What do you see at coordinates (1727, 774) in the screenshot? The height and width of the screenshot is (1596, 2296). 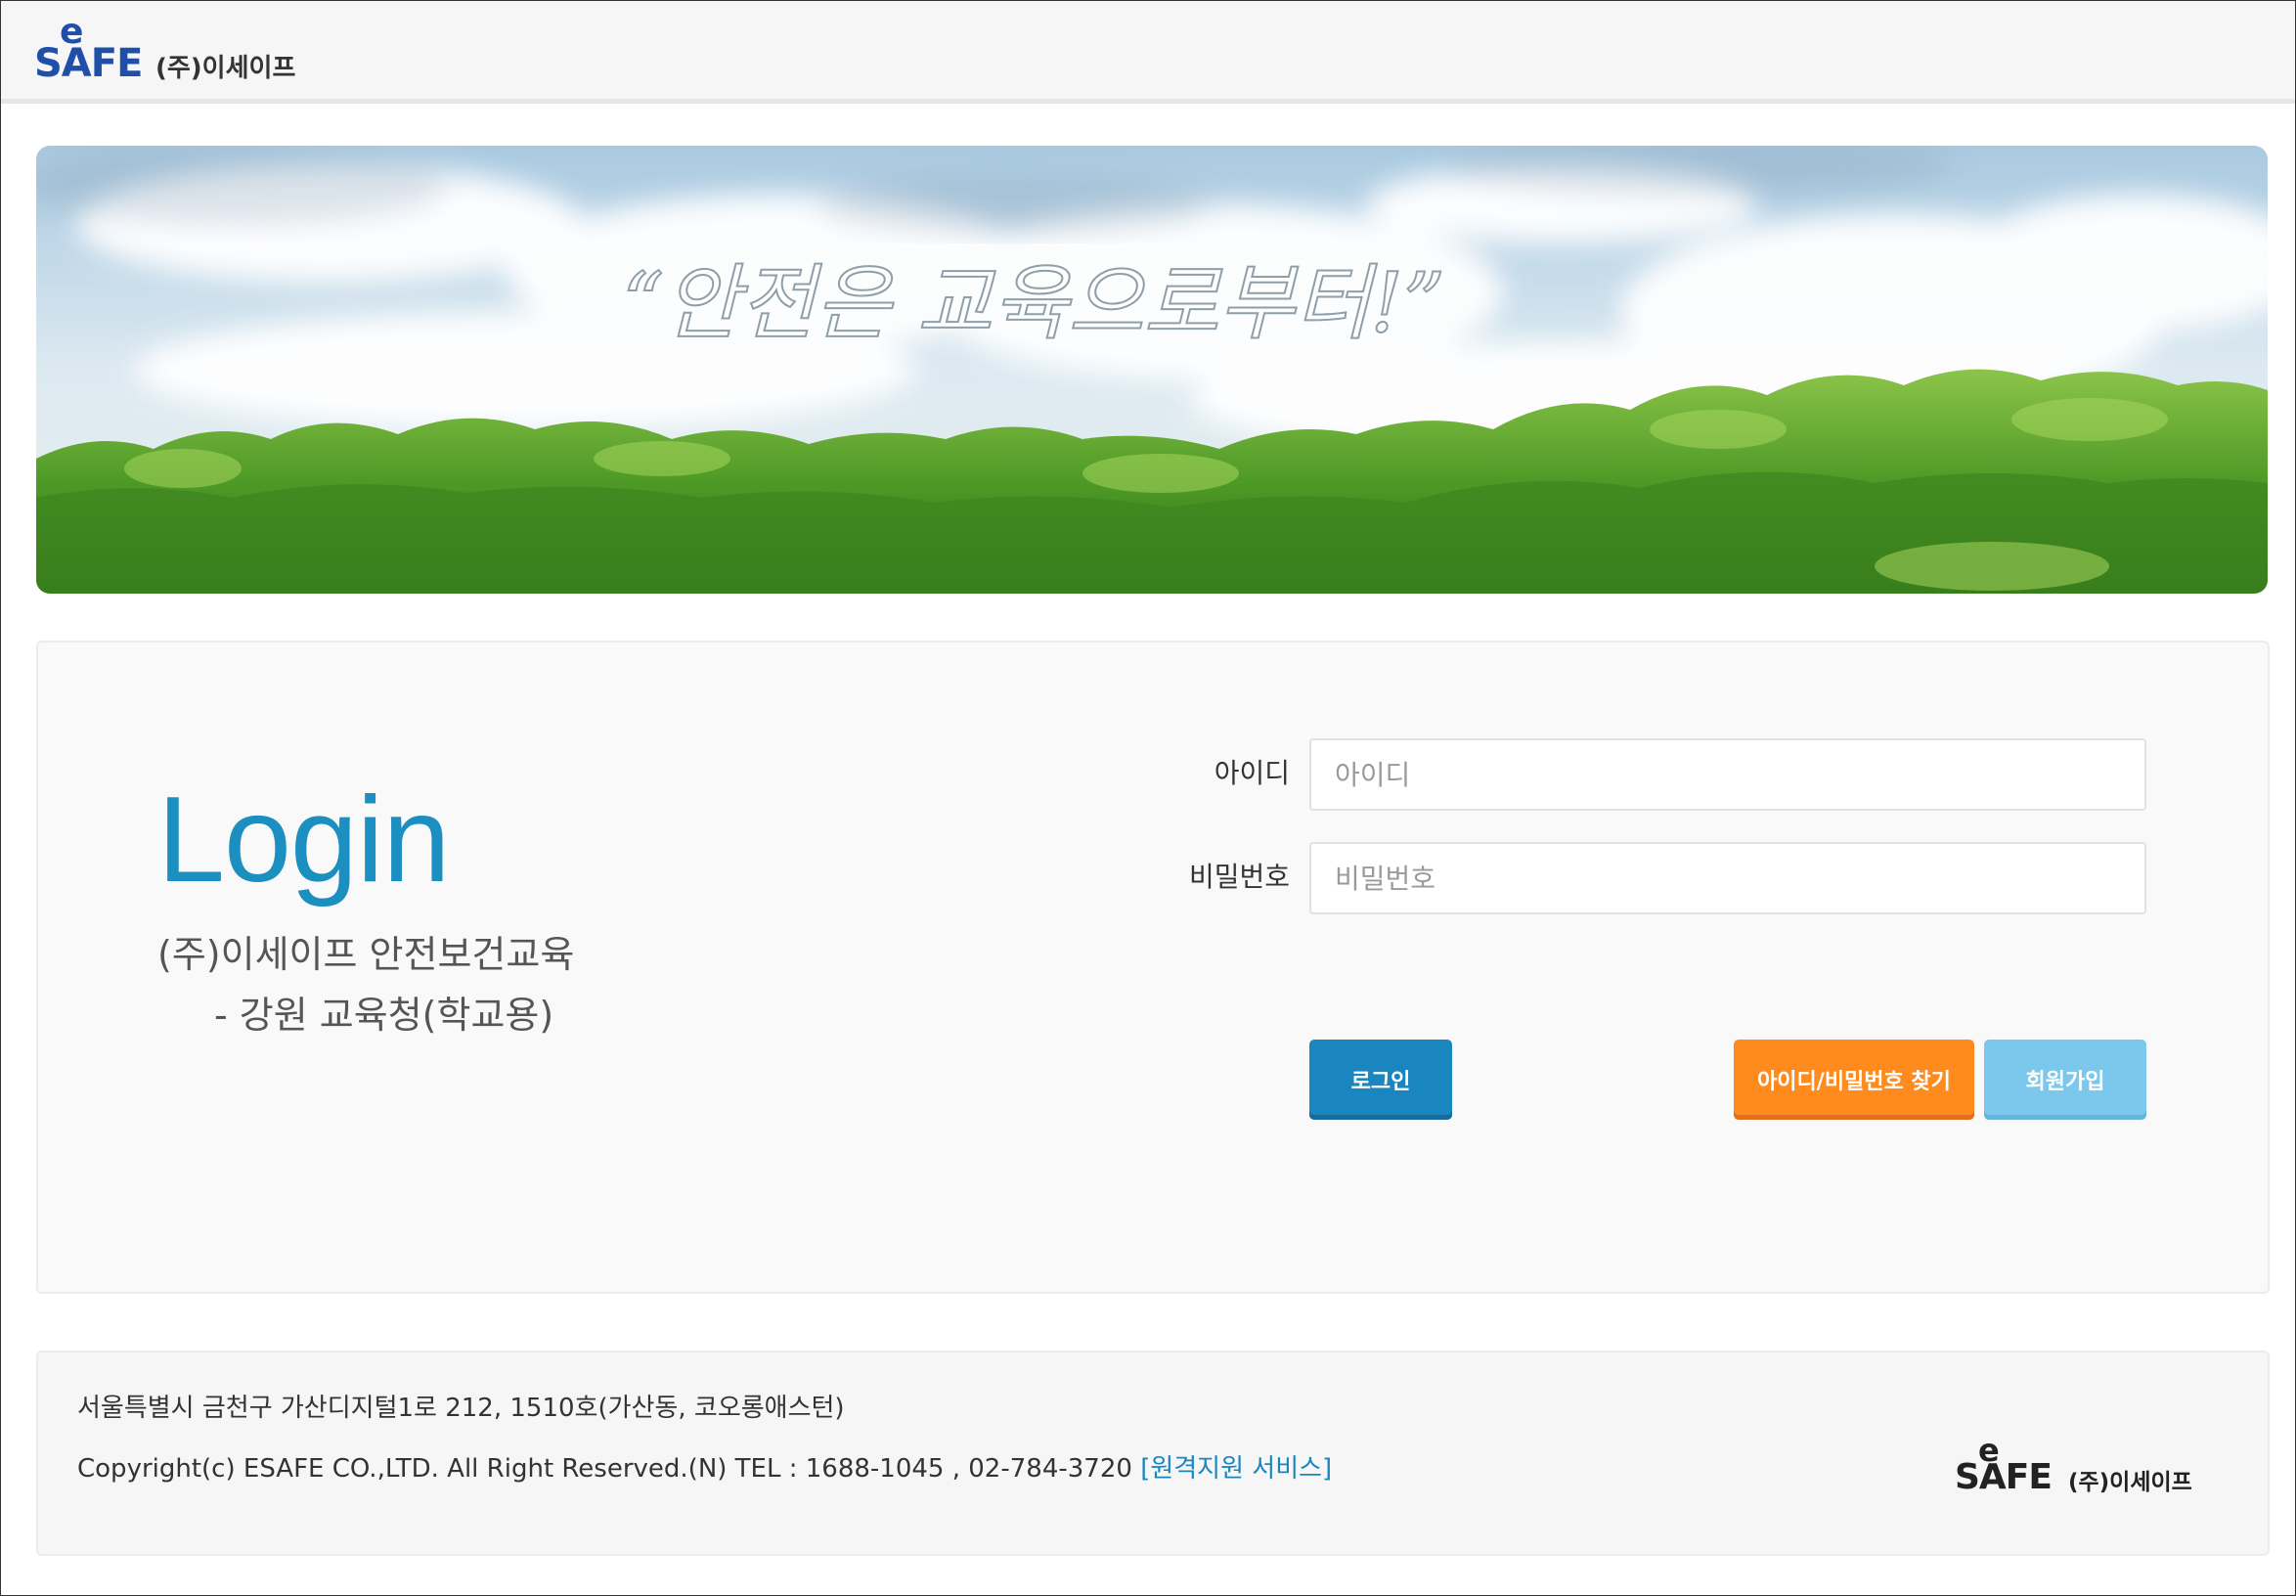 I see `id-input` at bounding box center [1727, 774].